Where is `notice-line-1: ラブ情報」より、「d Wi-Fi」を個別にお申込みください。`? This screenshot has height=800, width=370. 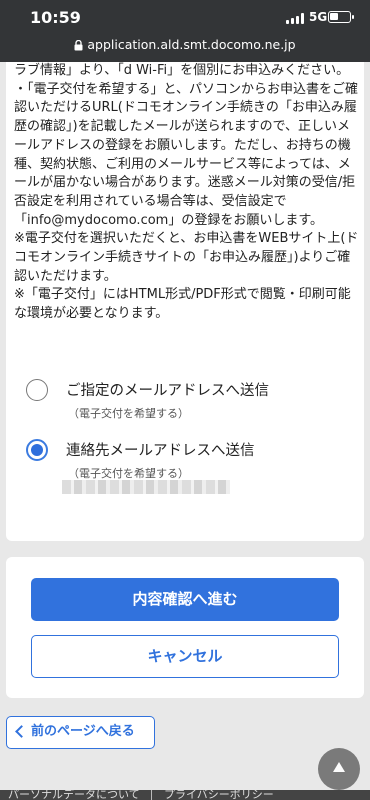
notice-line-1: ラブ情報」より、「d Wi-Fi」を個別にお申込みください。 is located at coordinates (182, 70).